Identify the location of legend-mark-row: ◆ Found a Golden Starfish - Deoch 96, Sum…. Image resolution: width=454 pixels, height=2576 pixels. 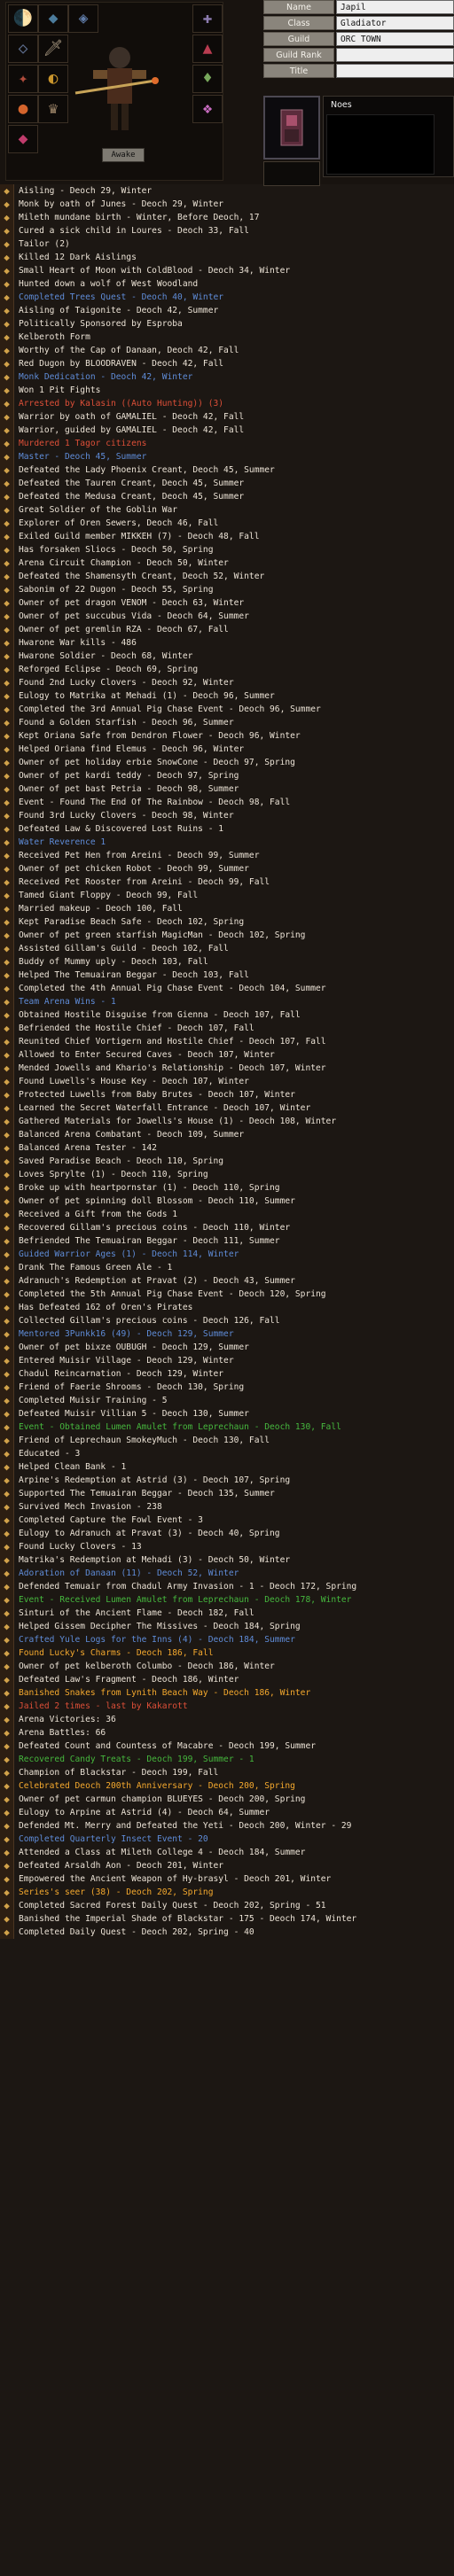
(227, 722).